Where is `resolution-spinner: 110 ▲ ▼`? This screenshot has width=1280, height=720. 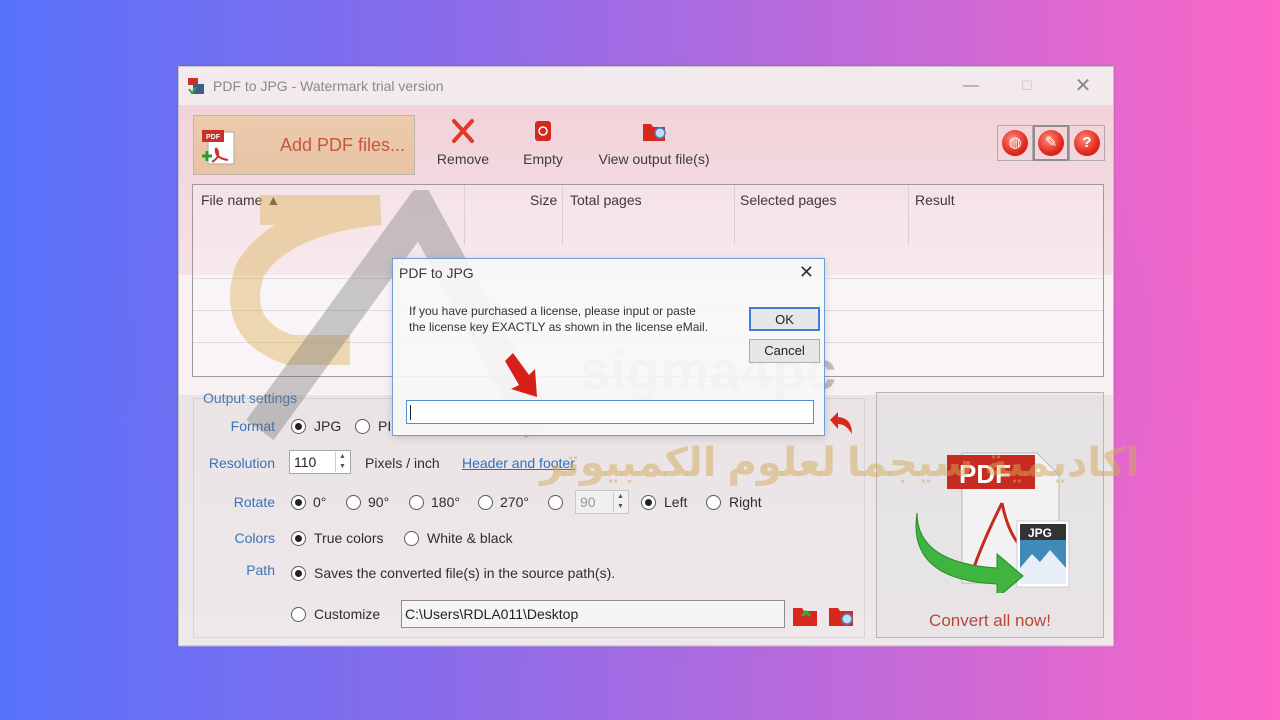 resolution-spinner: 110 ▲ ▼ is located at coordinates (320, 462).